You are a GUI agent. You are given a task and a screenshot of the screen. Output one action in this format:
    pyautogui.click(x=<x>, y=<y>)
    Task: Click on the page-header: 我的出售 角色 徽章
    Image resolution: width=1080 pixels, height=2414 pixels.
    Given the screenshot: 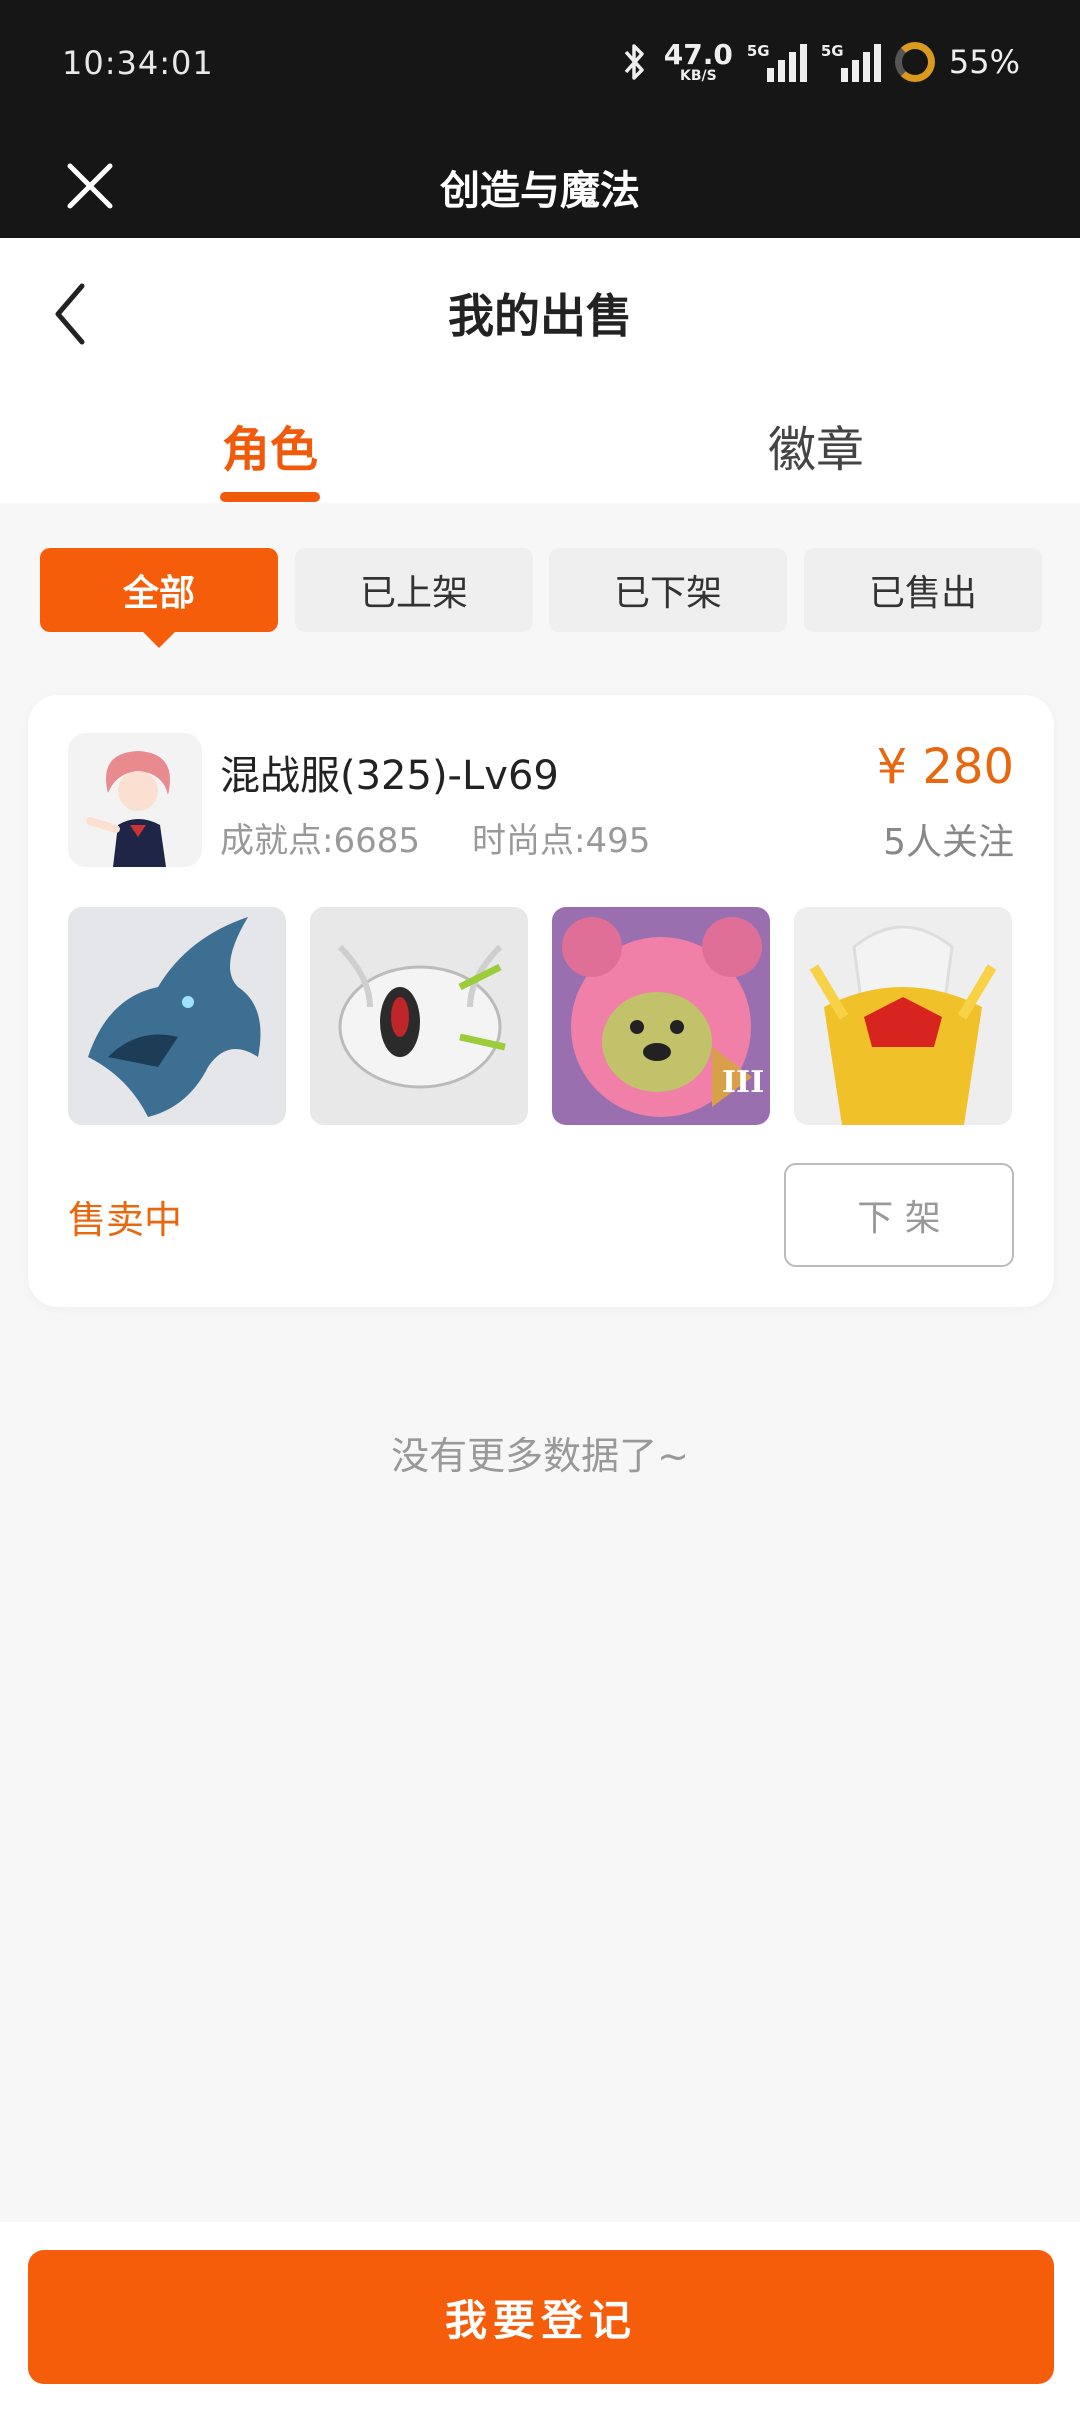 What is the action you would take?
    pyautogui.click(x=540, y=370)
    